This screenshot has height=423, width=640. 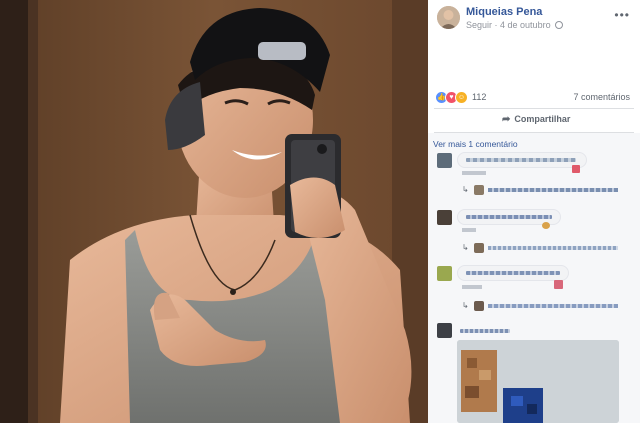 What do you see at coordinates (542, 119) in the screenshot?
I see `share-label: Compartilhar` at bounding box center [542, 119].